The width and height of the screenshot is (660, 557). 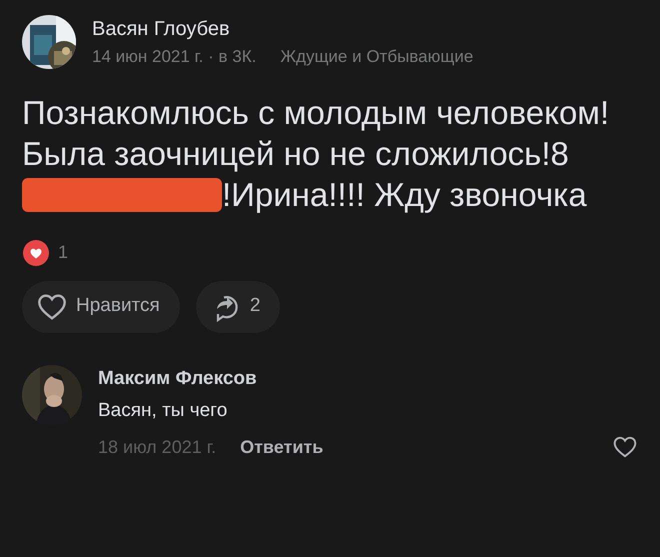 What do you see at coordinates (163, 411) in the screenshot?
I see `comment-text: Васян, ты чего` at bounding box center [163, 411].